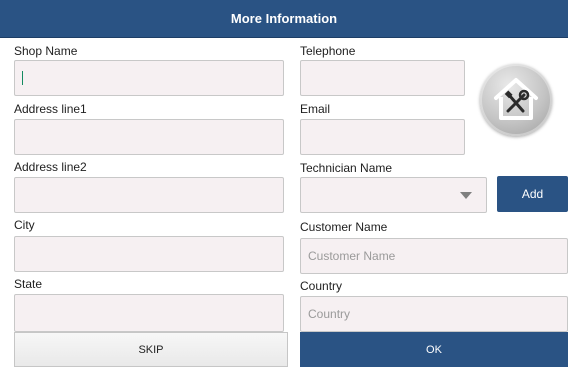 Image resolution: width=568 pixels, height=367 pixels. I want to click on country-label: Country, so click(321, 286).